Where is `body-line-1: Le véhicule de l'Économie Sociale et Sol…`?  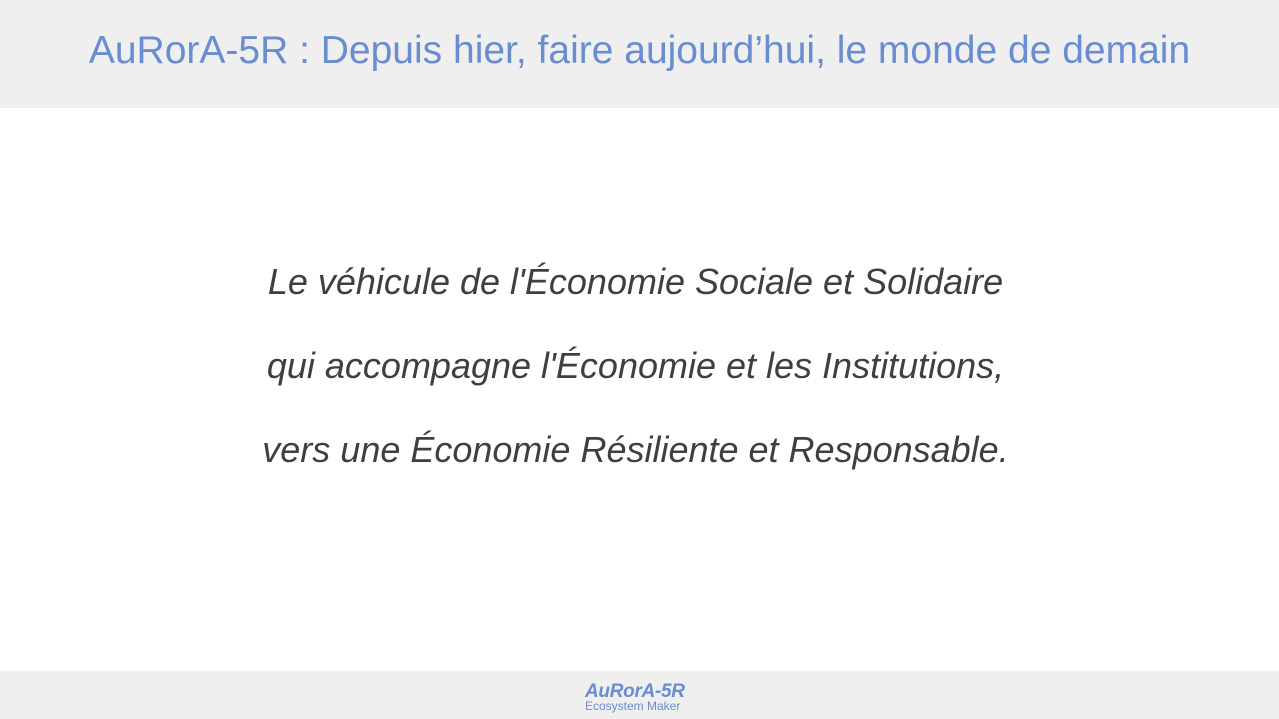
body-line-1: Le véhicule de l'Économie Sociale et Sol… is located at coordinates (635, 281).